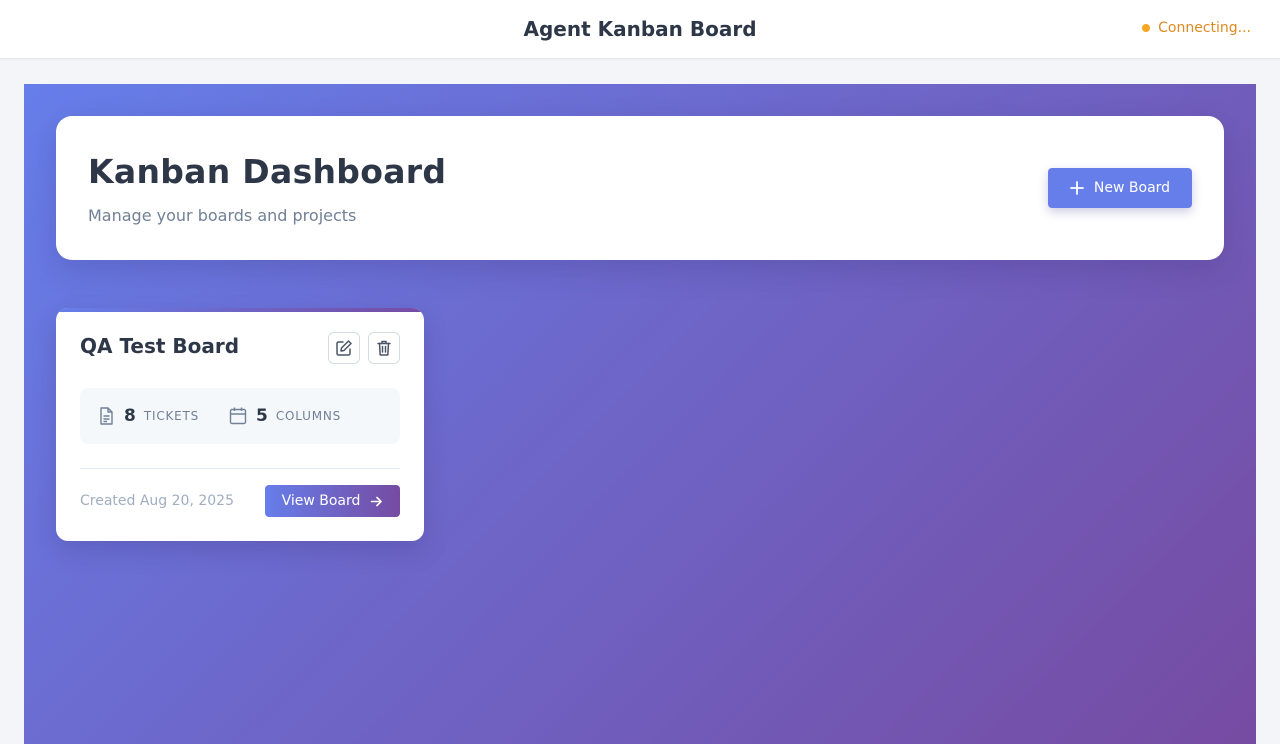  I want to click on document-icon, so click(106, 416).